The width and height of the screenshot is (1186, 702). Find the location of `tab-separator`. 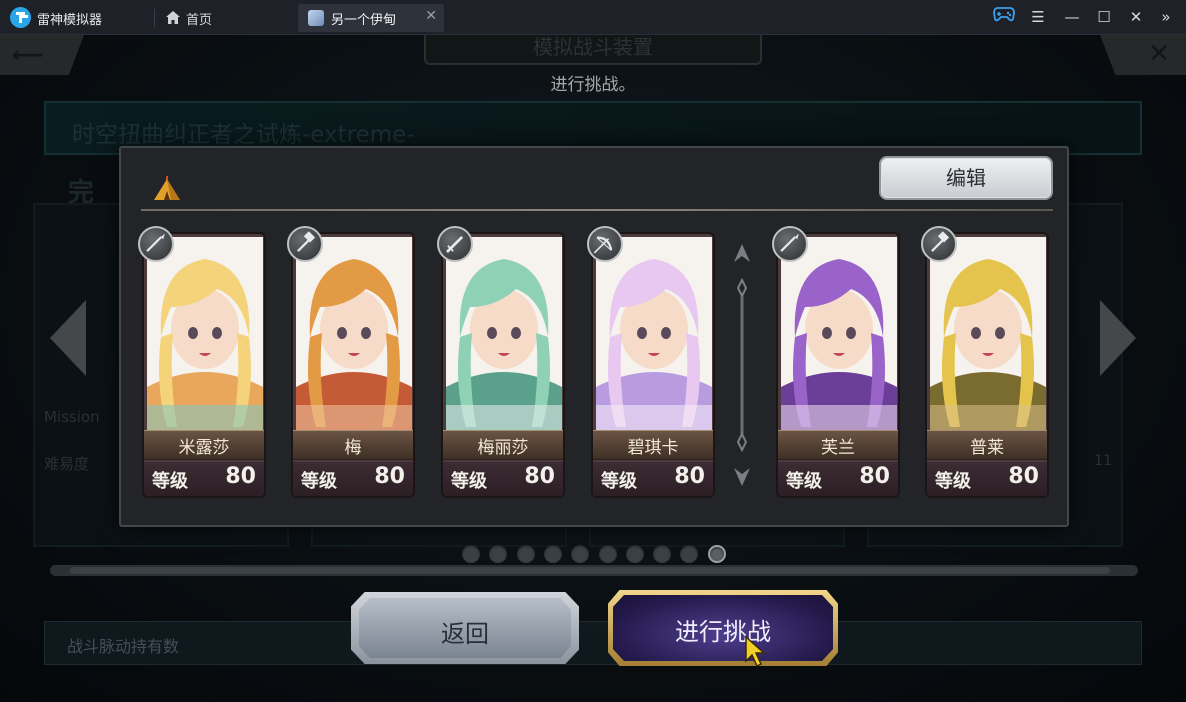

tab-separator is located at coordinates (154, 18).